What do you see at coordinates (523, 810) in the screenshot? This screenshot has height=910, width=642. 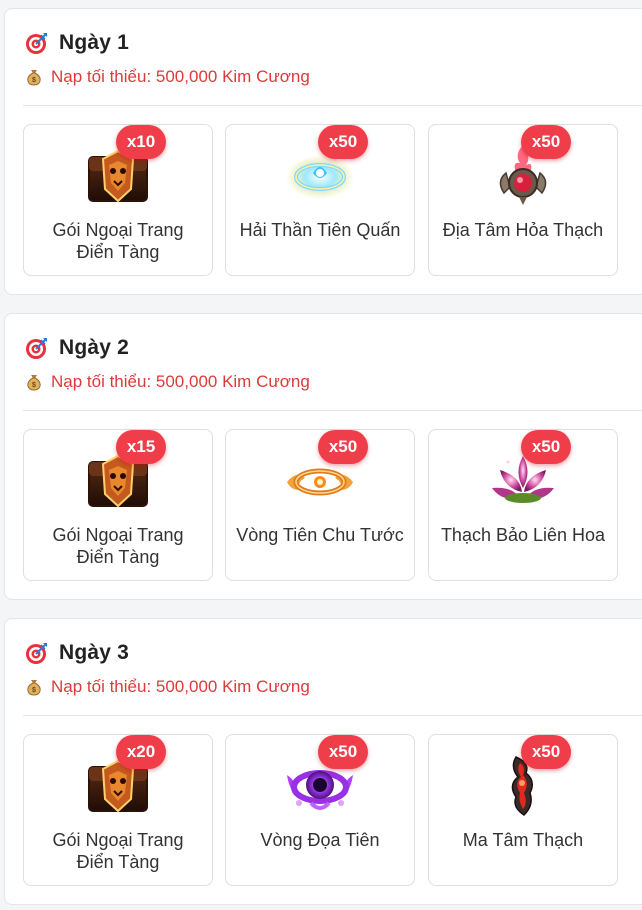 I see `reward-item: x50 Ma Tâm Thạch` at bounding box center [523, 810].